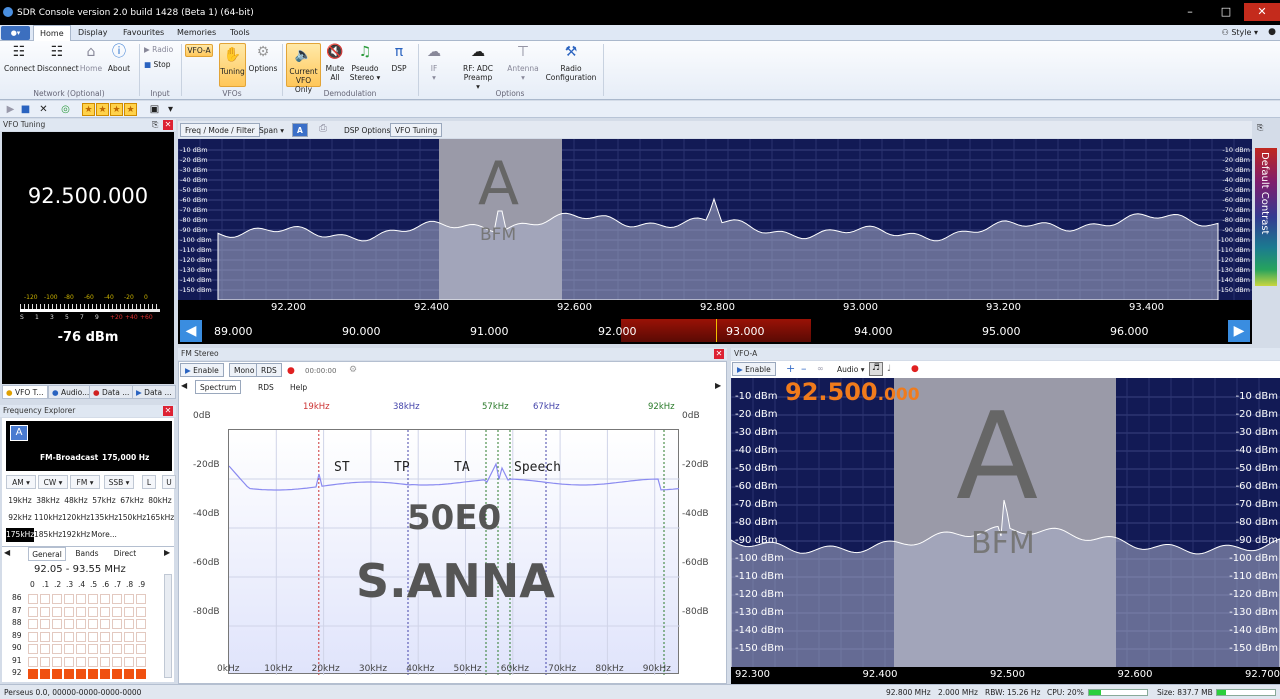 The height and width of the screenshot is (699, 1280). Describe the element at coordinates (889, 369) in the screenshot. I see `mute-icon: ♩` at that location.